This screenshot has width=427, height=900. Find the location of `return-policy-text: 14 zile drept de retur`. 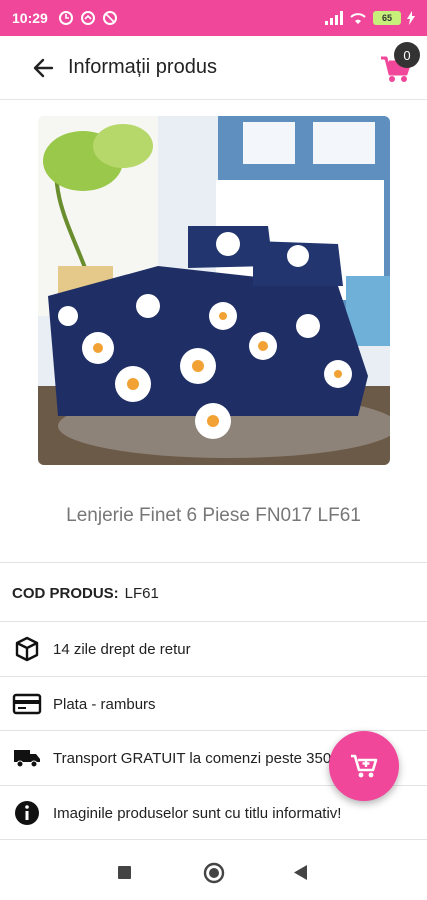

return-policy-text: 14 zile drept de retur is located at coordinates (122, 649).